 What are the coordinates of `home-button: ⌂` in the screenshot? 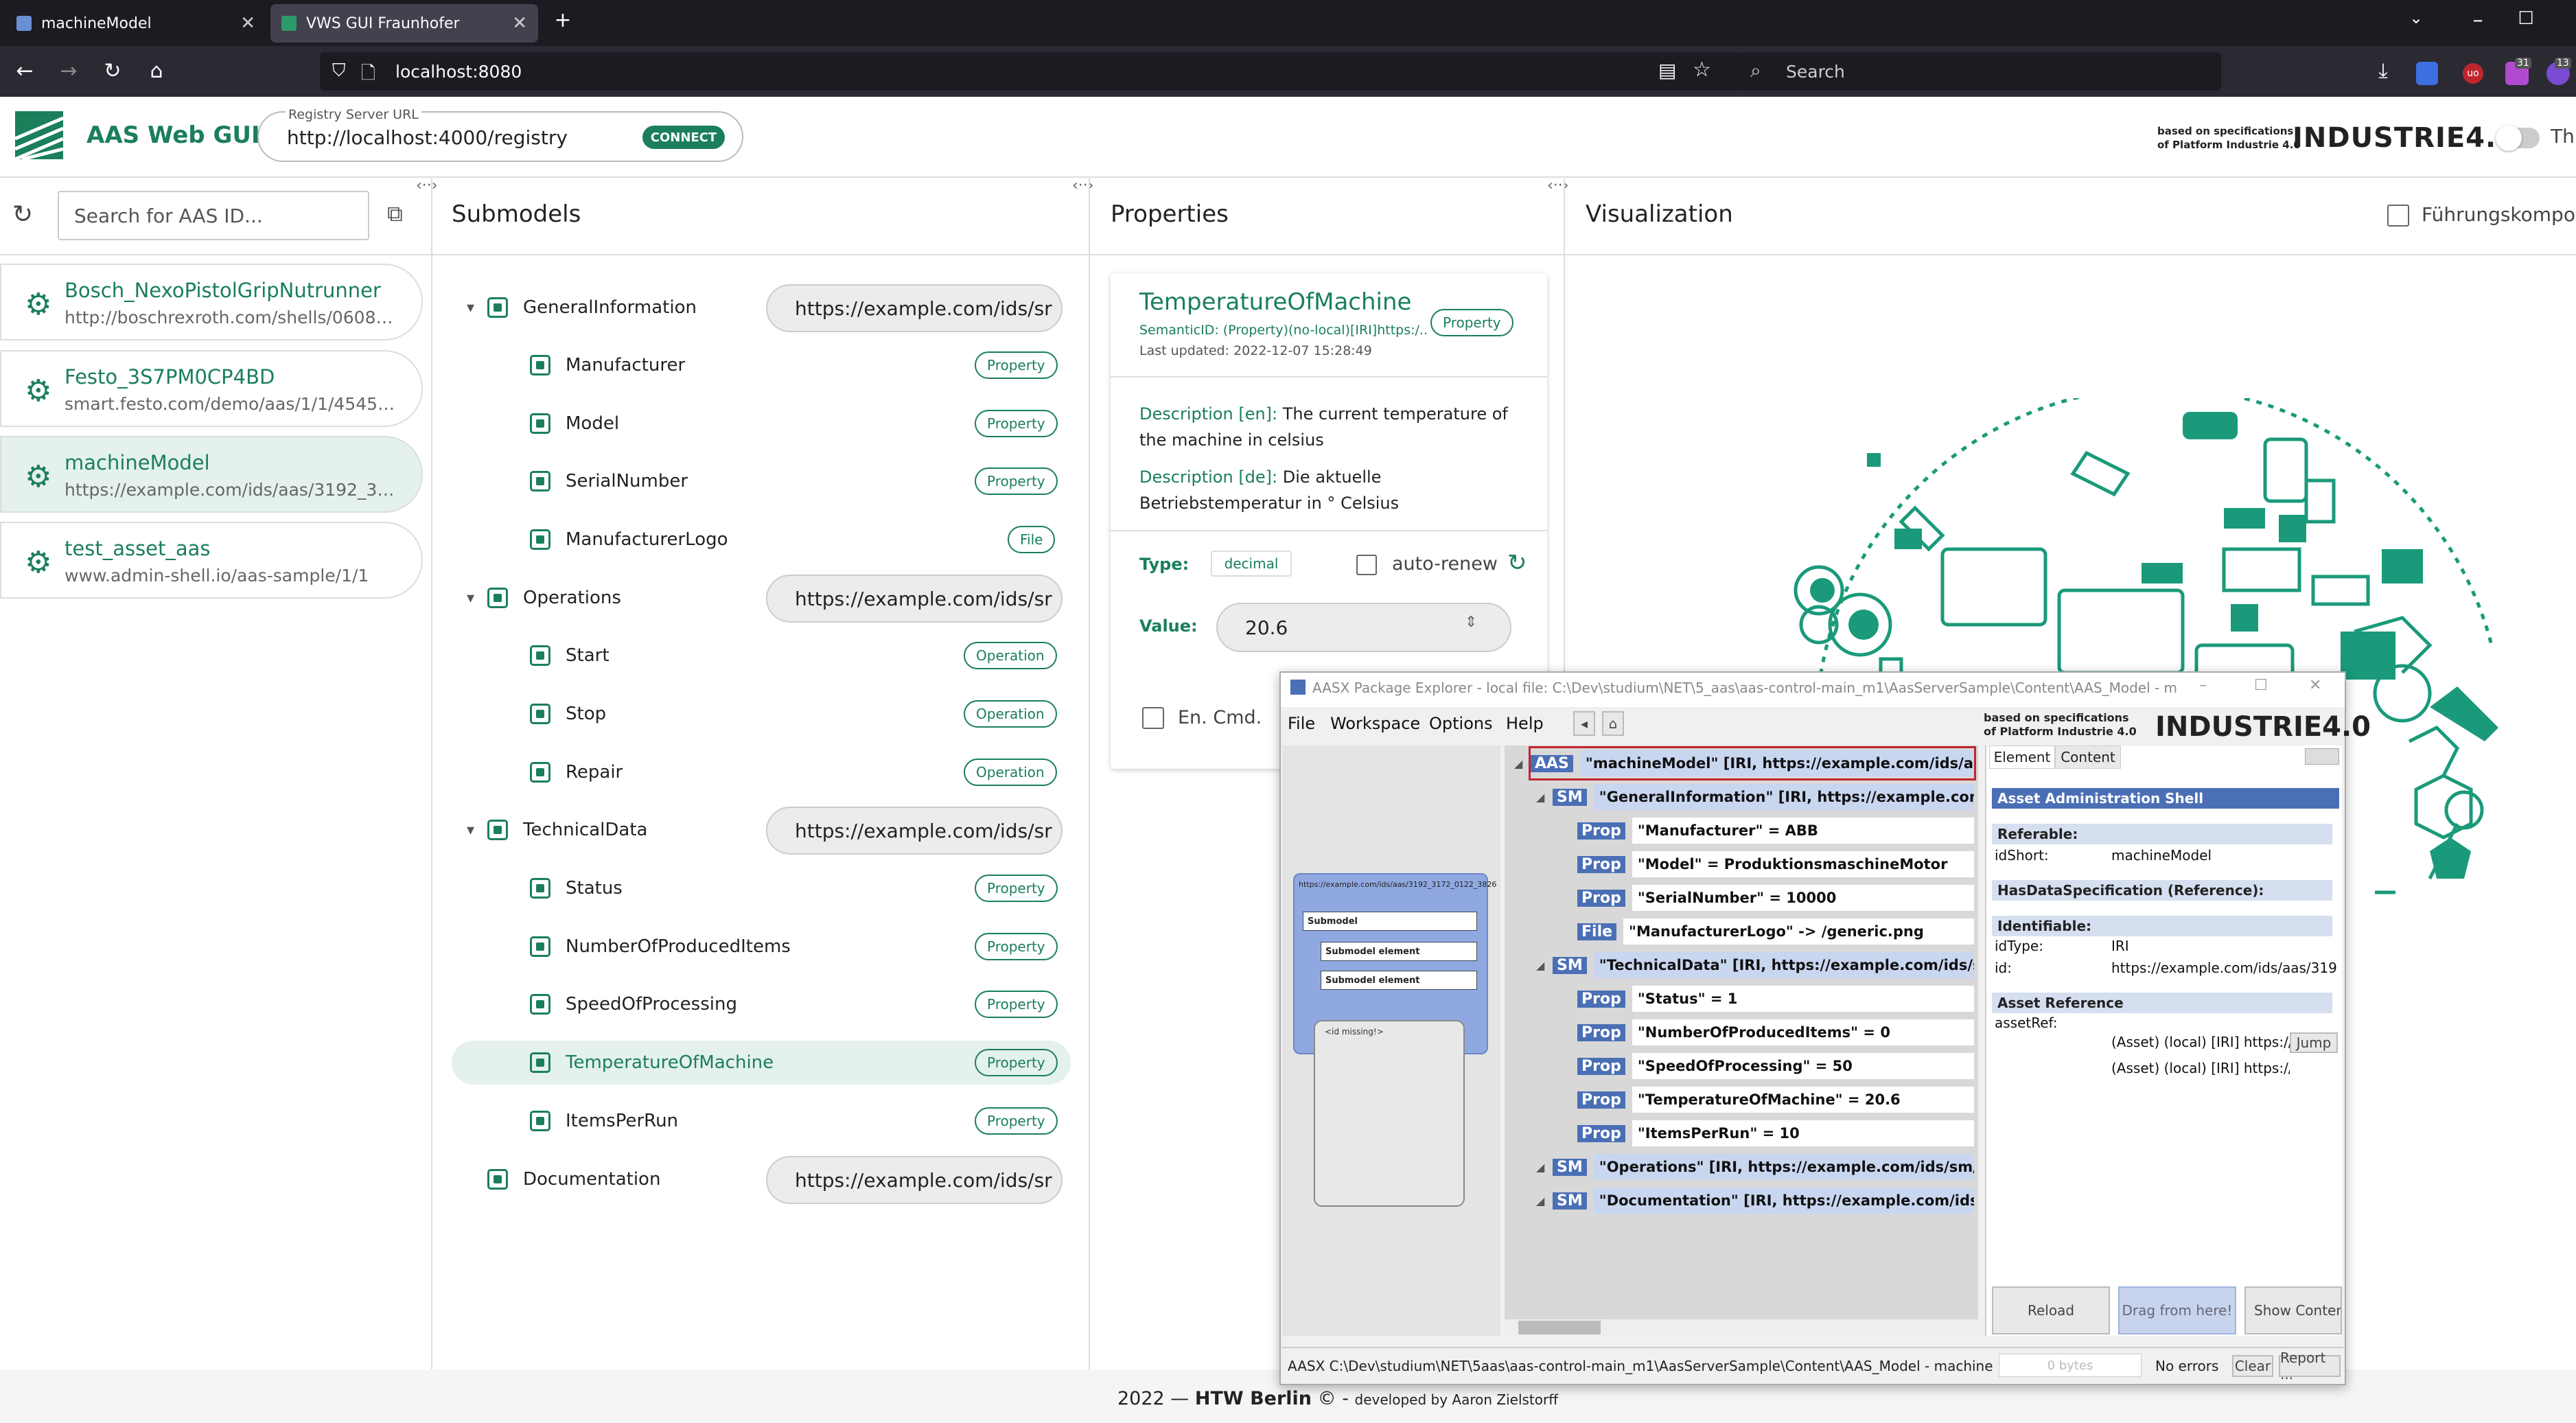 It's located at (1613, 723).